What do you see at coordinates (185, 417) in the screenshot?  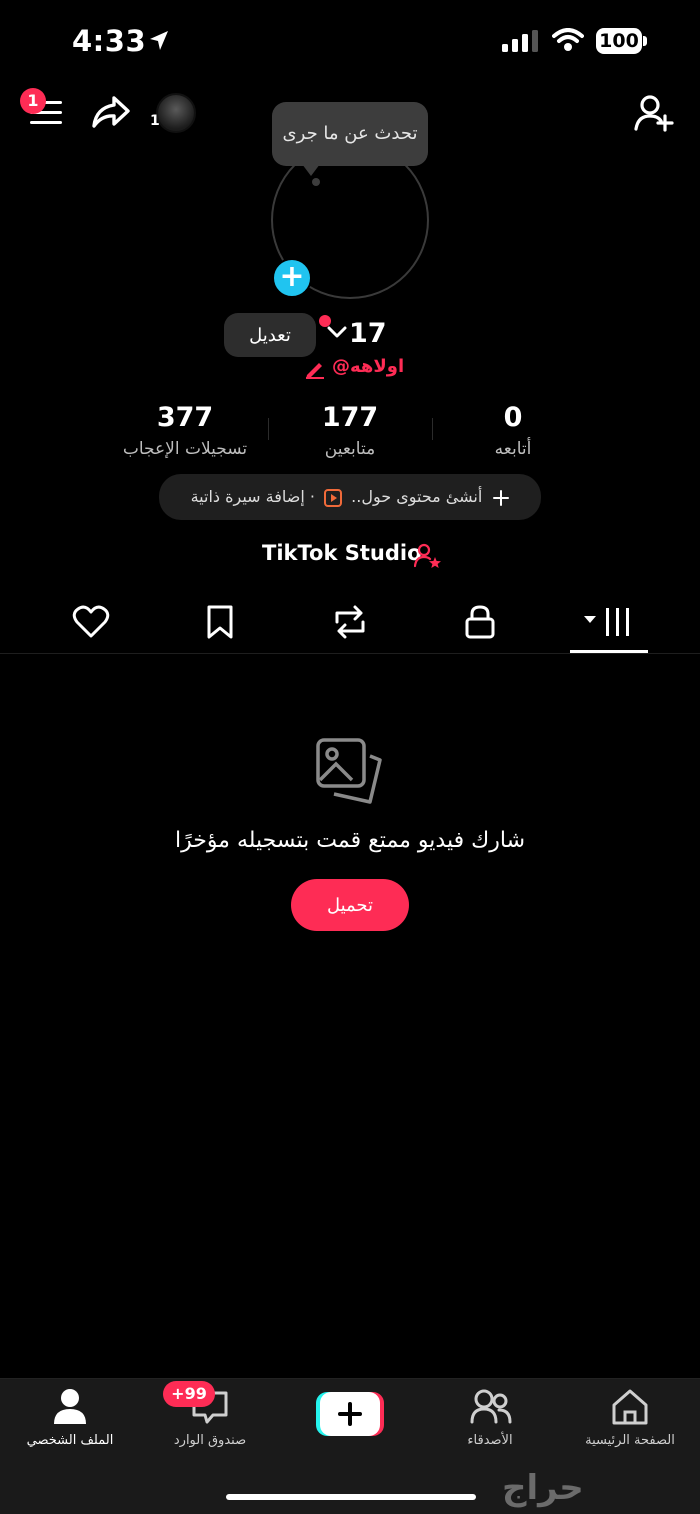 I see `stat-likes-value: 377` at bounding box center [185, 417].